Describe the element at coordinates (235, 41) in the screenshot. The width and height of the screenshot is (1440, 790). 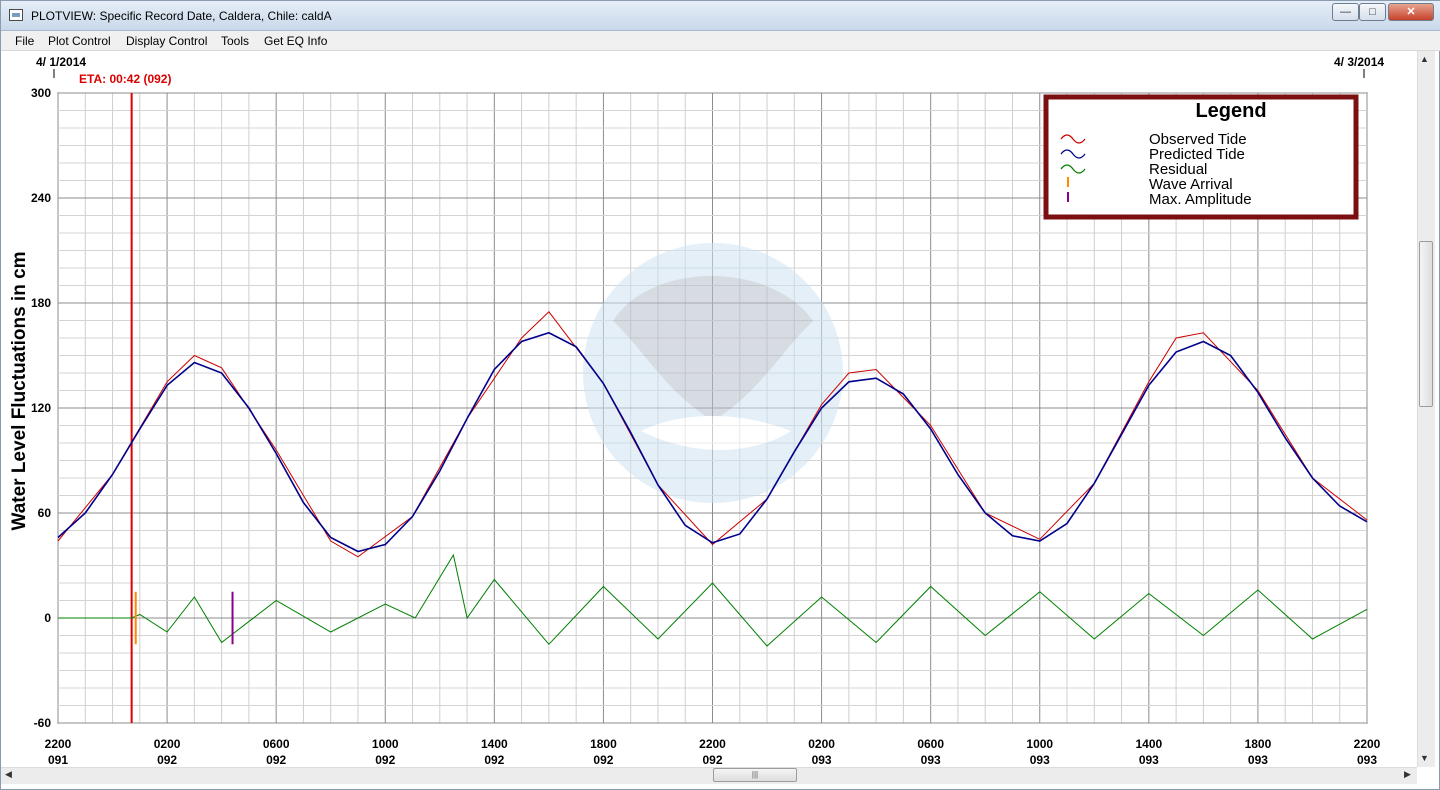
I see `menu-tools: Tools` at that location.